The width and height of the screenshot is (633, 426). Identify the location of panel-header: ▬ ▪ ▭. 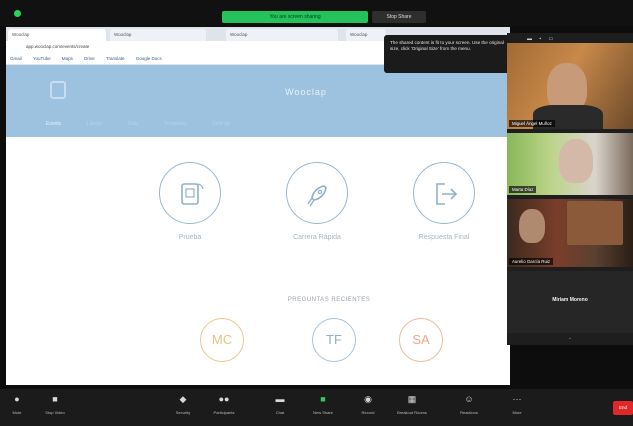
(570, 38).